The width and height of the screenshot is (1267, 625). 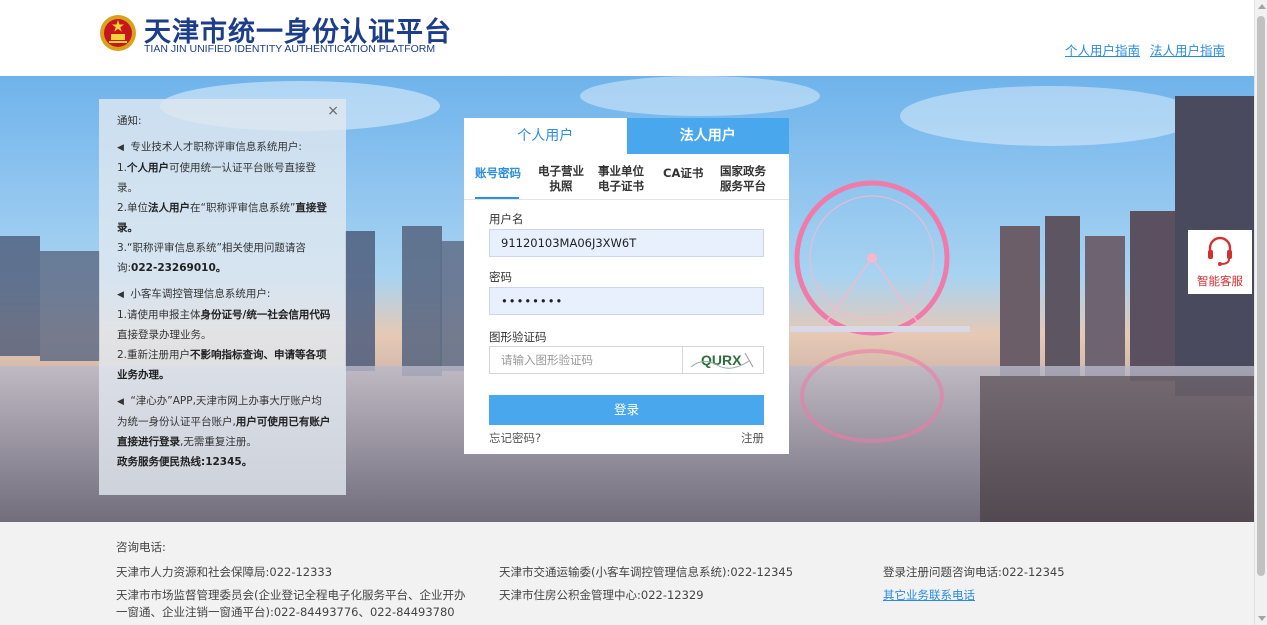 What do you see at coordinates (1262, 6) in the screenshot?
I see `scroll-up-icon` at bounding box center [1262, 6].